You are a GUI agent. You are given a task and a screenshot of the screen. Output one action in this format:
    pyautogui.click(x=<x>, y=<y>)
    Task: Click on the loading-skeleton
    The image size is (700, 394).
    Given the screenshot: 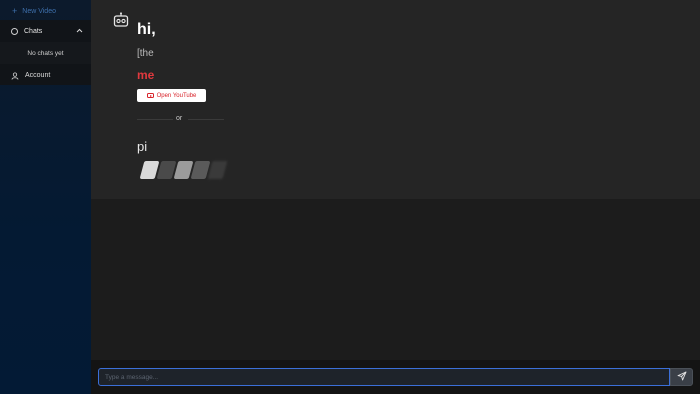 What is the action you would take?
    pyautogui.click(x=187, y=170)
    